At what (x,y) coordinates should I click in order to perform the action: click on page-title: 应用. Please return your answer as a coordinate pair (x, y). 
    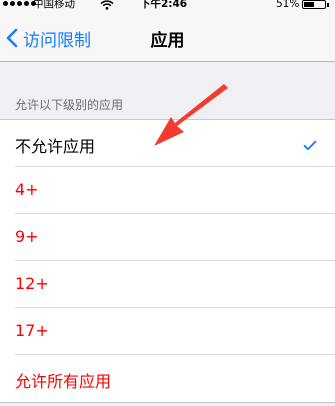
    Looking at the image, I should click on (167, 41).